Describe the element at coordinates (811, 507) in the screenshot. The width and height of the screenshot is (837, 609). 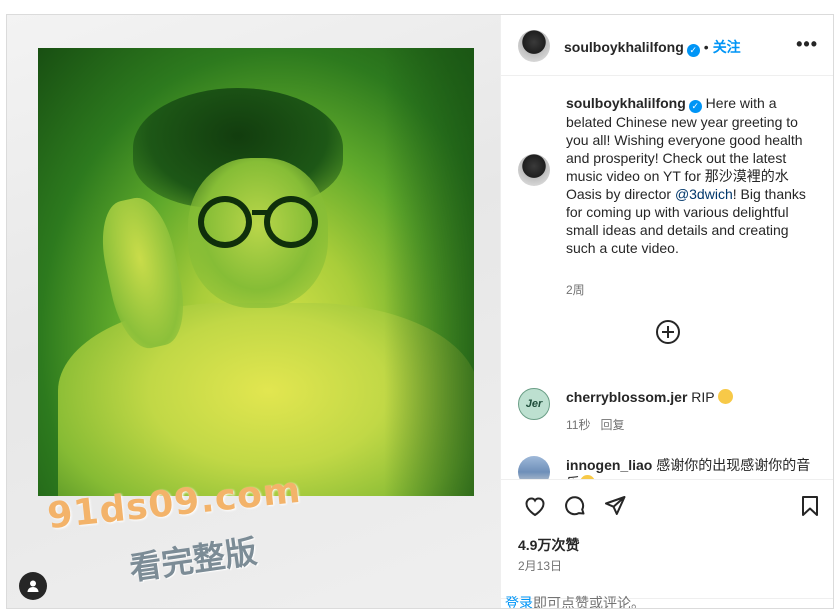
I see `bookmark-icon` at that location.